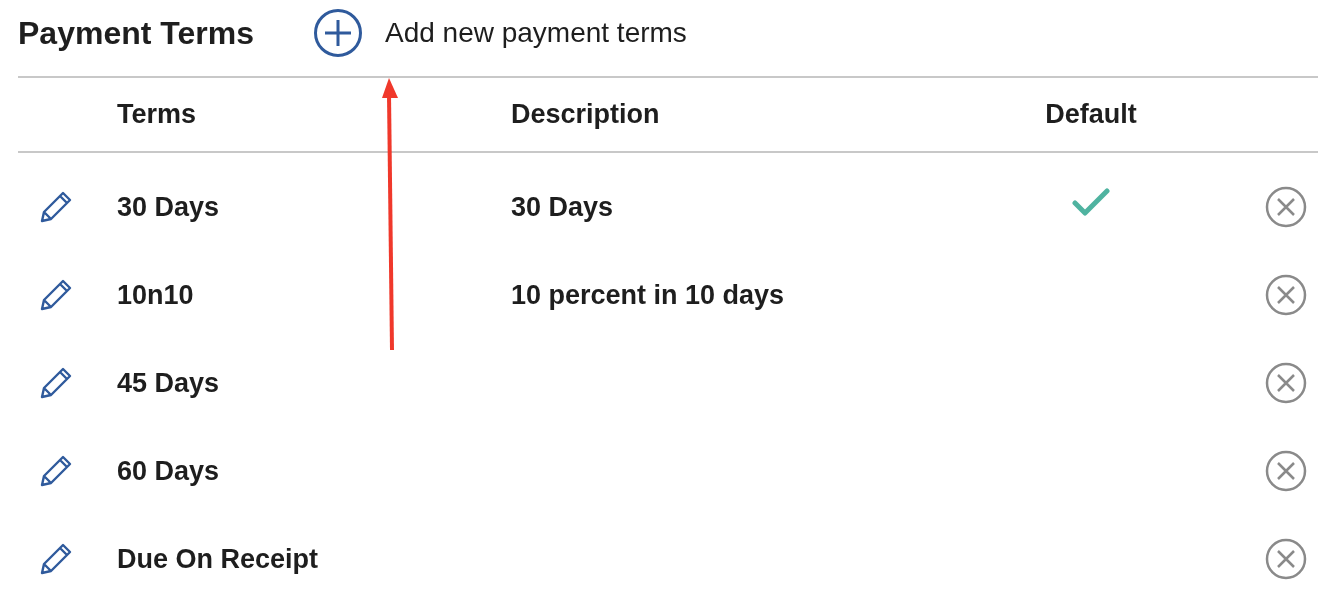 The width and height of the screenshot is (1330, 608). What do you see at coordinates (168, 382) in the screenshot?
I see `table-cell: 45 Days` at bounding box center [168, 382].